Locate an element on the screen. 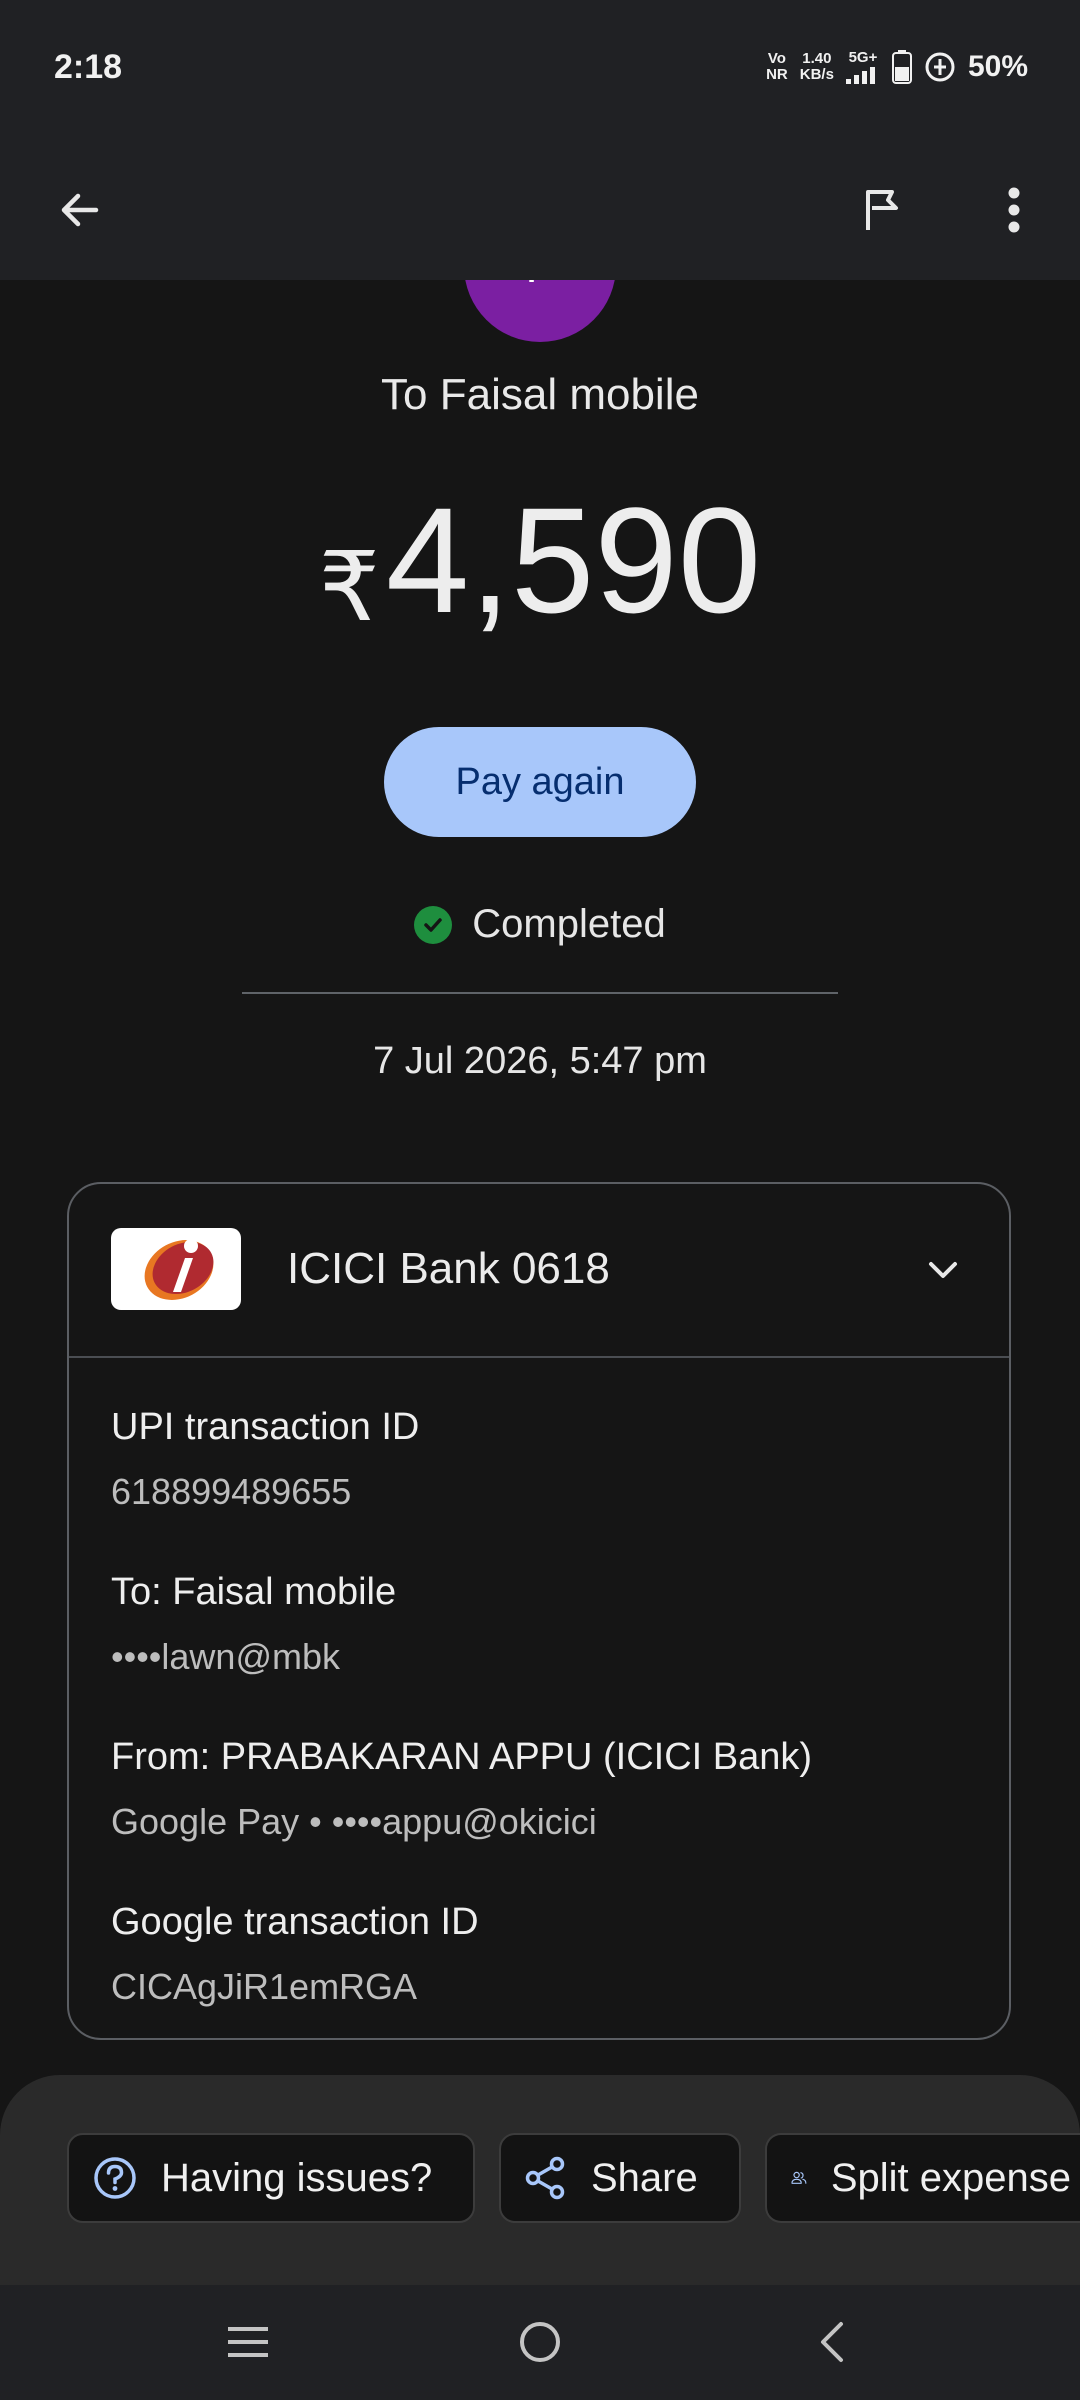 The width and height of the screenshot is (1080, 2400). app-bar is located at coordinates (540, 210).